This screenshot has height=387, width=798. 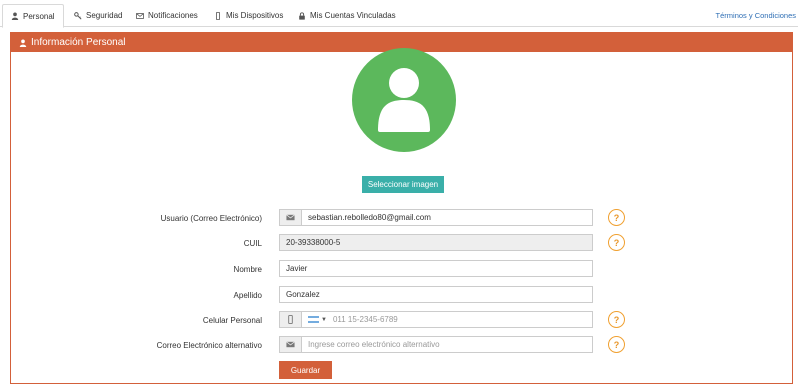 What do you see at coordinates (297, 268) in the screenshot?
I see `nombre-value: Javier` at bounding box center [297, 268].